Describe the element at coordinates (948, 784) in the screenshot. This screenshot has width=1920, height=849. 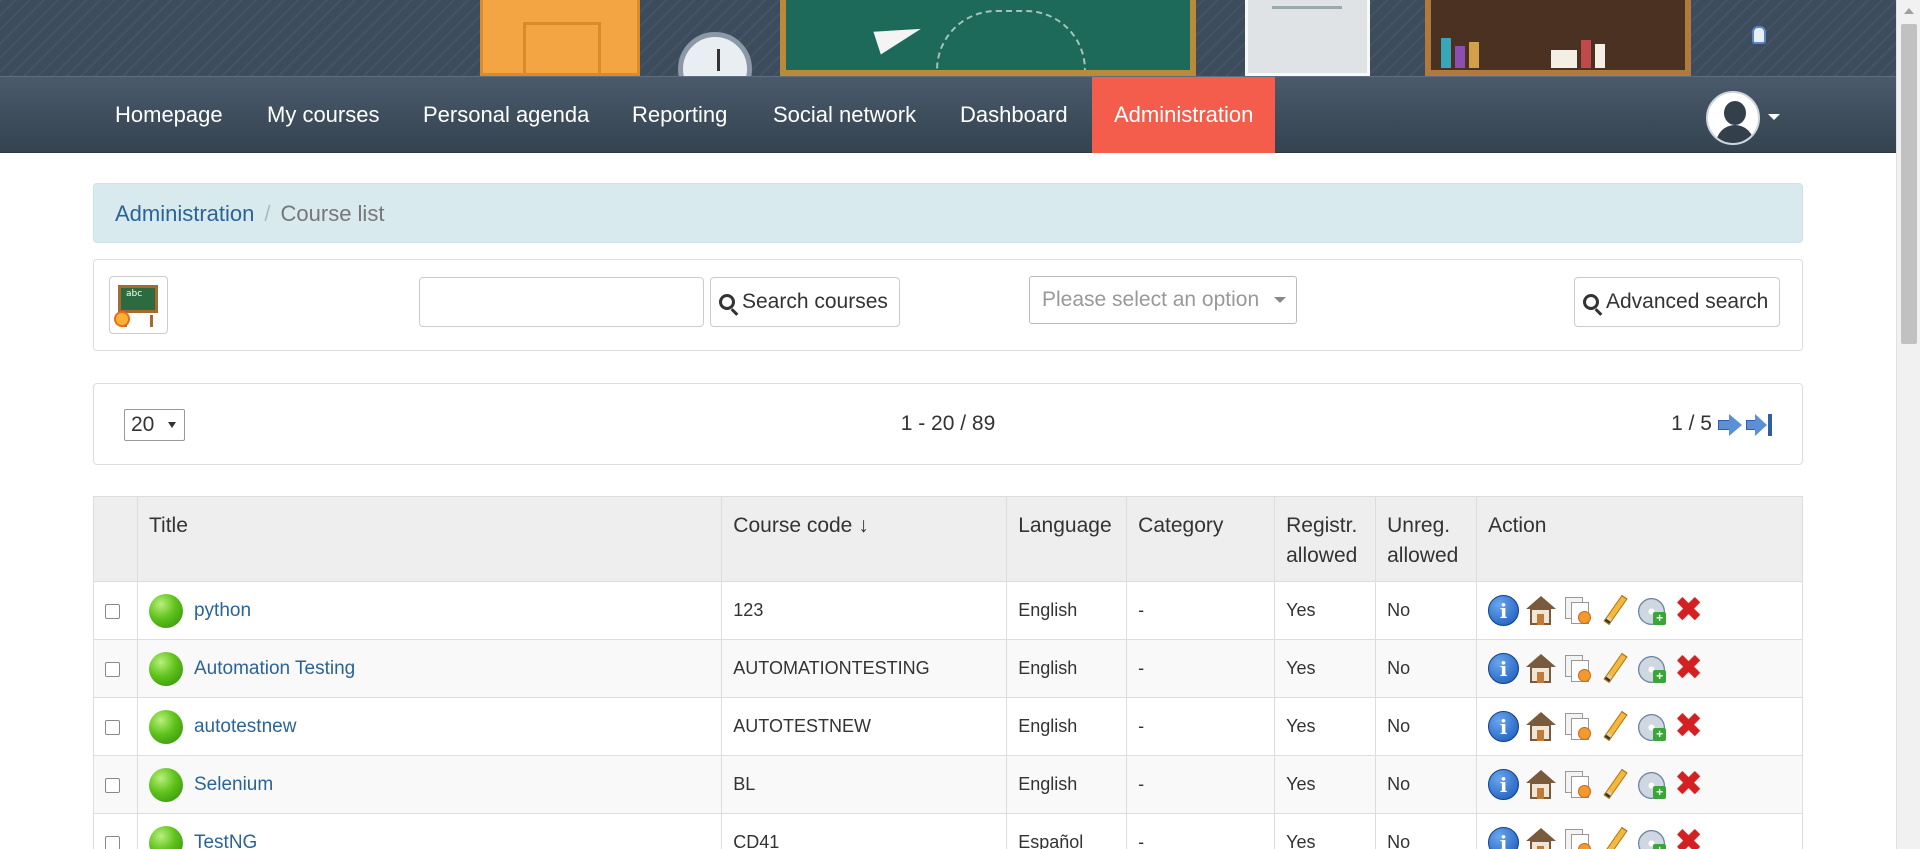
I see `table-row: Selenium BL English - Yes No i + ✖` at that location.